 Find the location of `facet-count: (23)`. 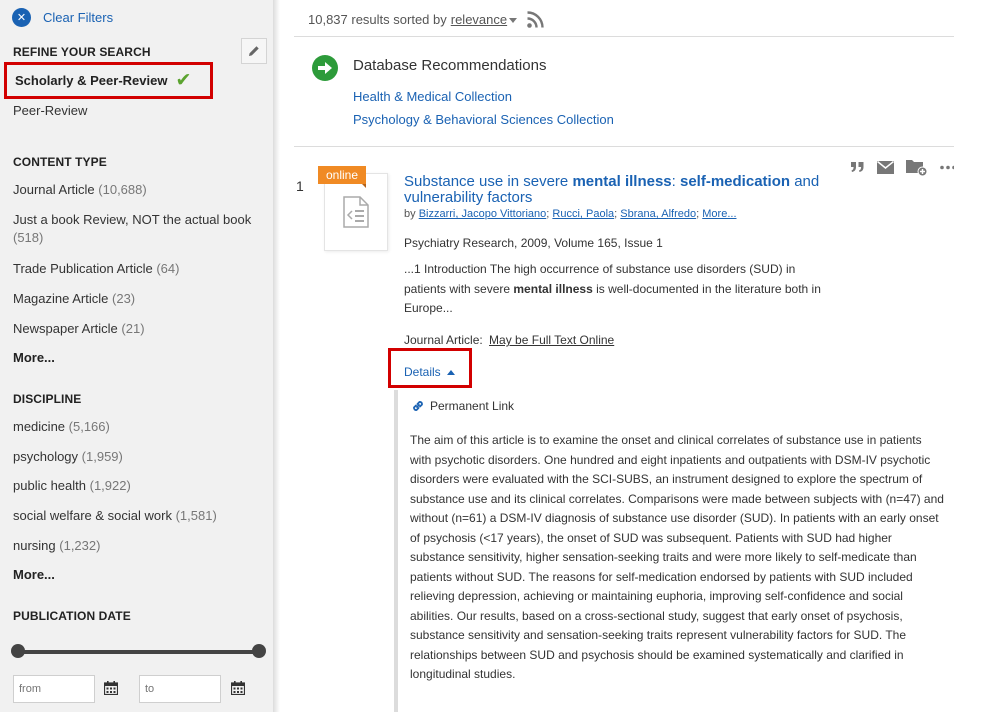

facet-count: (23) is located at coordinates (124, 298).